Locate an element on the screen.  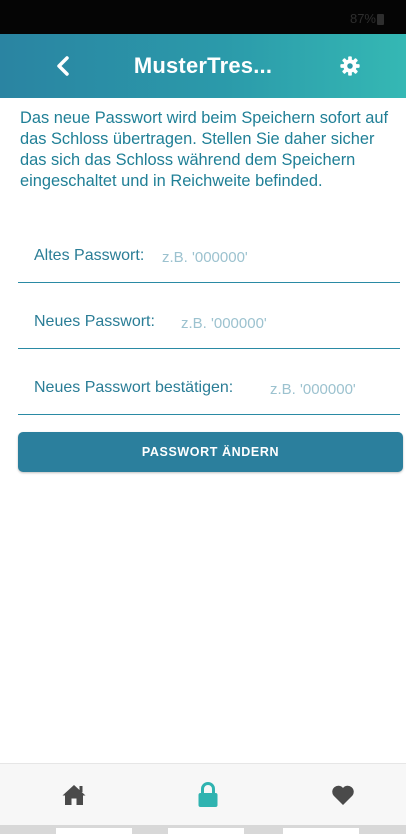
confirm-password-input is located at coordinates (335, 389).